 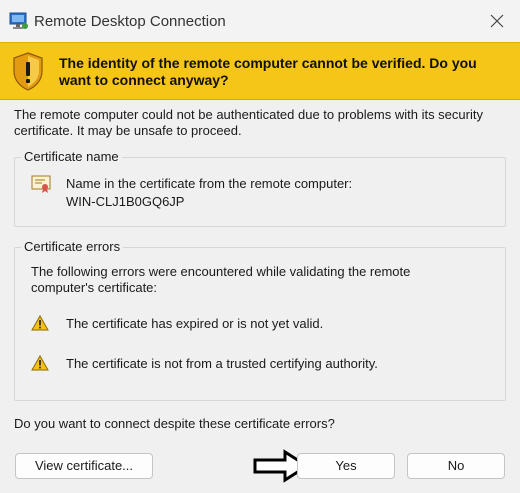 I want to click on window-title: Remote Desktop Connection, so click(x=130, y=21).